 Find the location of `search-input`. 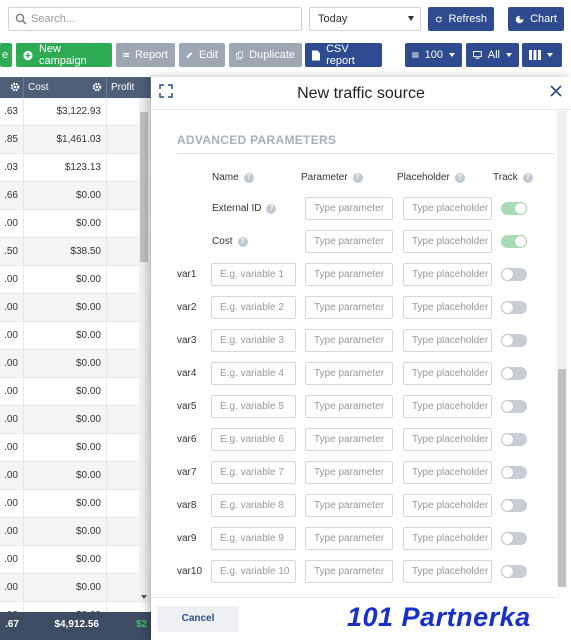

search-input is located at coordinates (161, 19).